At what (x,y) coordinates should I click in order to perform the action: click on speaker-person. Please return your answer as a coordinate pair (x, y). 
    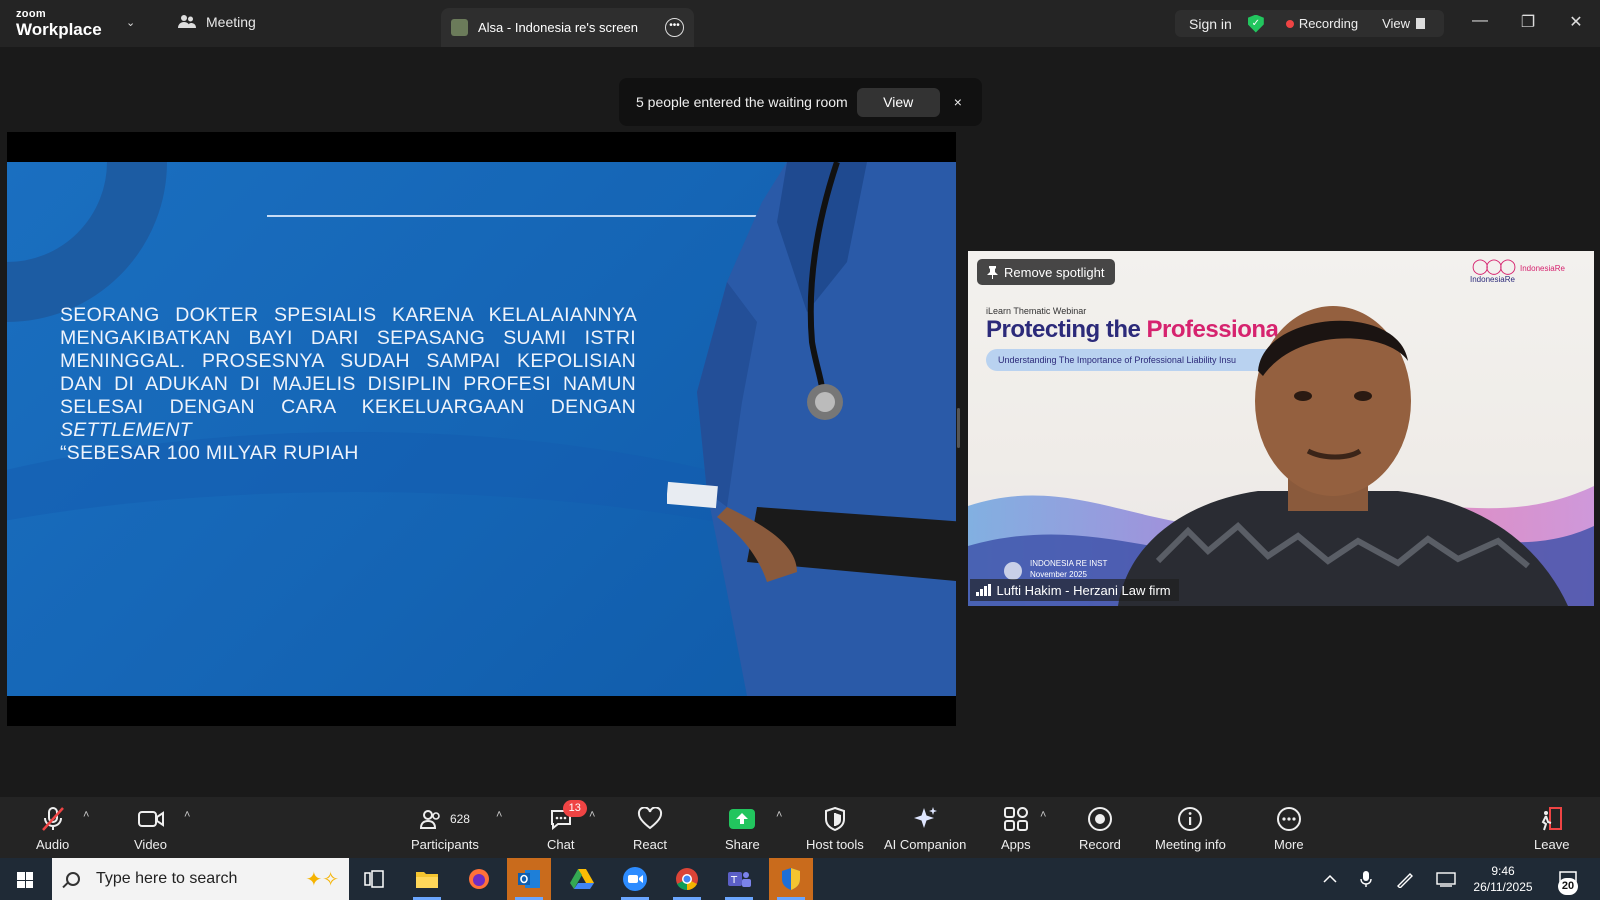
    Looking at the image, I should click on (1343, 456).